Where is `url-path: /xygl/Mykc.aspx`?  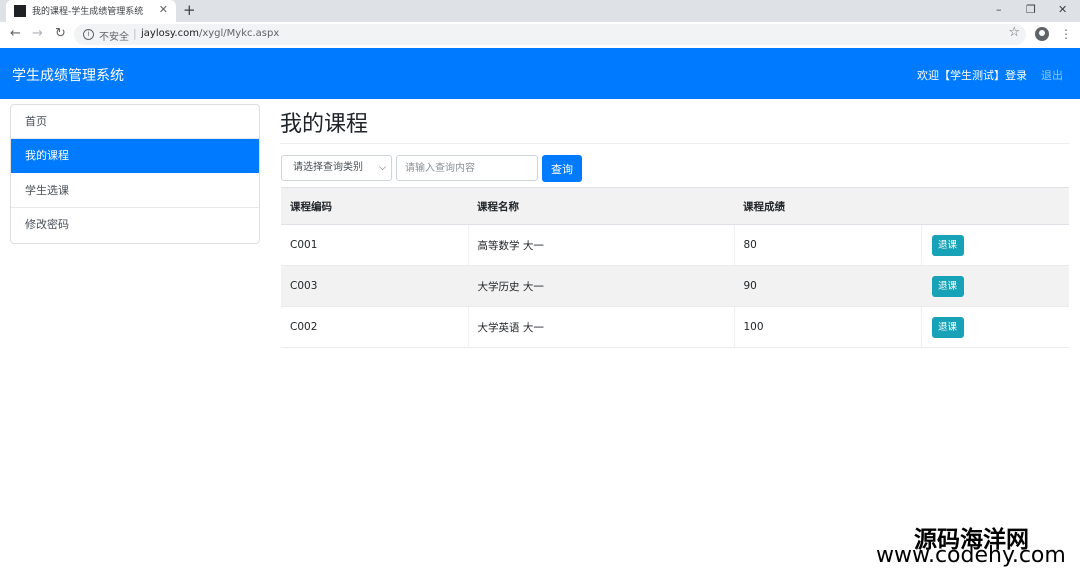 url-path: /xygl/Mykc.aspx is located at coordinates (239, 33).